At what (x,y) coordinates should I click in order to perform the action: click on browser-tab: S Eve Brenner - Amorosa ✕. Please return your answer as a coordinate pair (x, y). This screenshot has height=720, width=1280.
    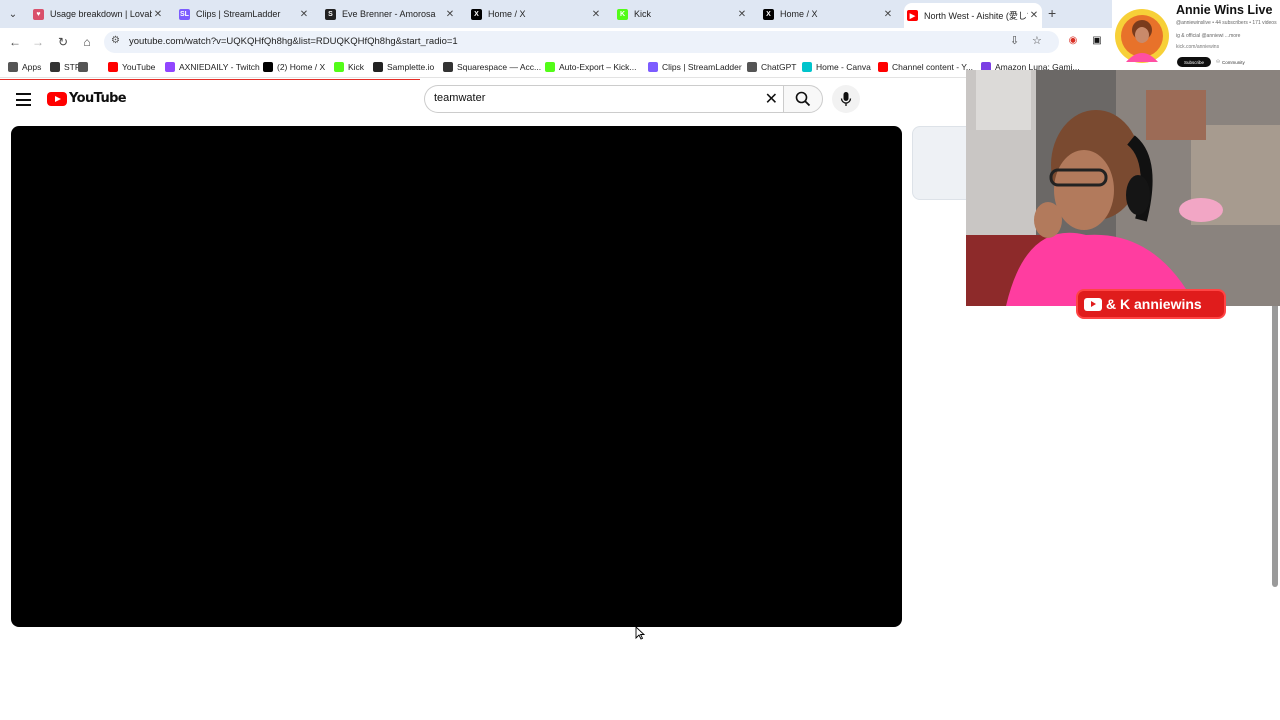
    Looking at the image, I should click on (390, 14).